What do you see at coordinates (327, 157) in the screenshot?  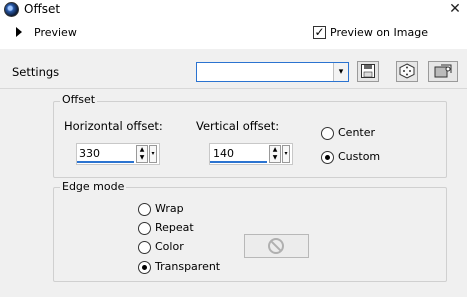 I see `custom-radio` at bounding box center [327, 157].